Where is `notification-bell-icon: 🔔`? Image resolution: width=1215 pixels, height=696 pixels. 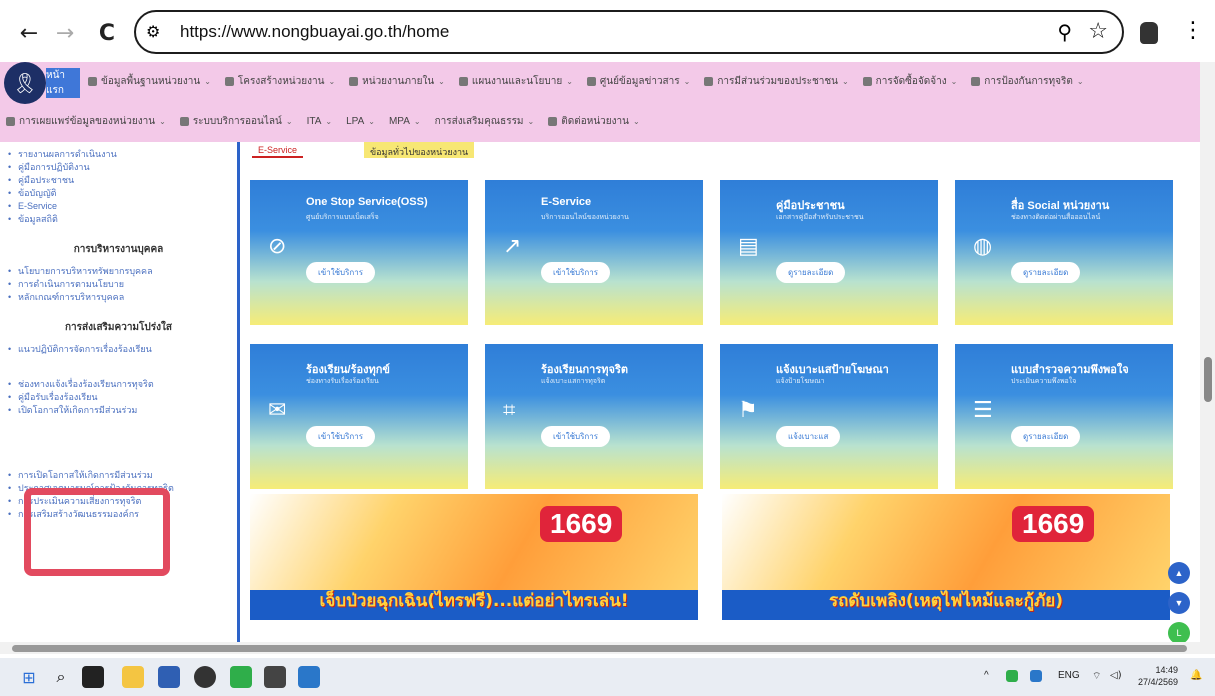
notification-bell-icon: 🔔 is located at coordinates (1196, 675).